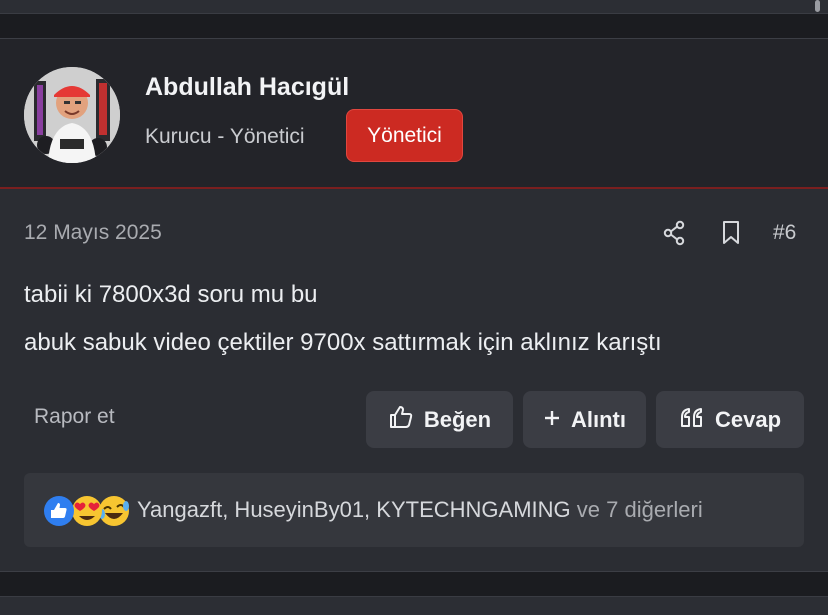 The image size is (828, 615). I want to click on reactions-users: Yangazft, HuseyinBy01, KYTECHNGAMING, so click(354, 509).